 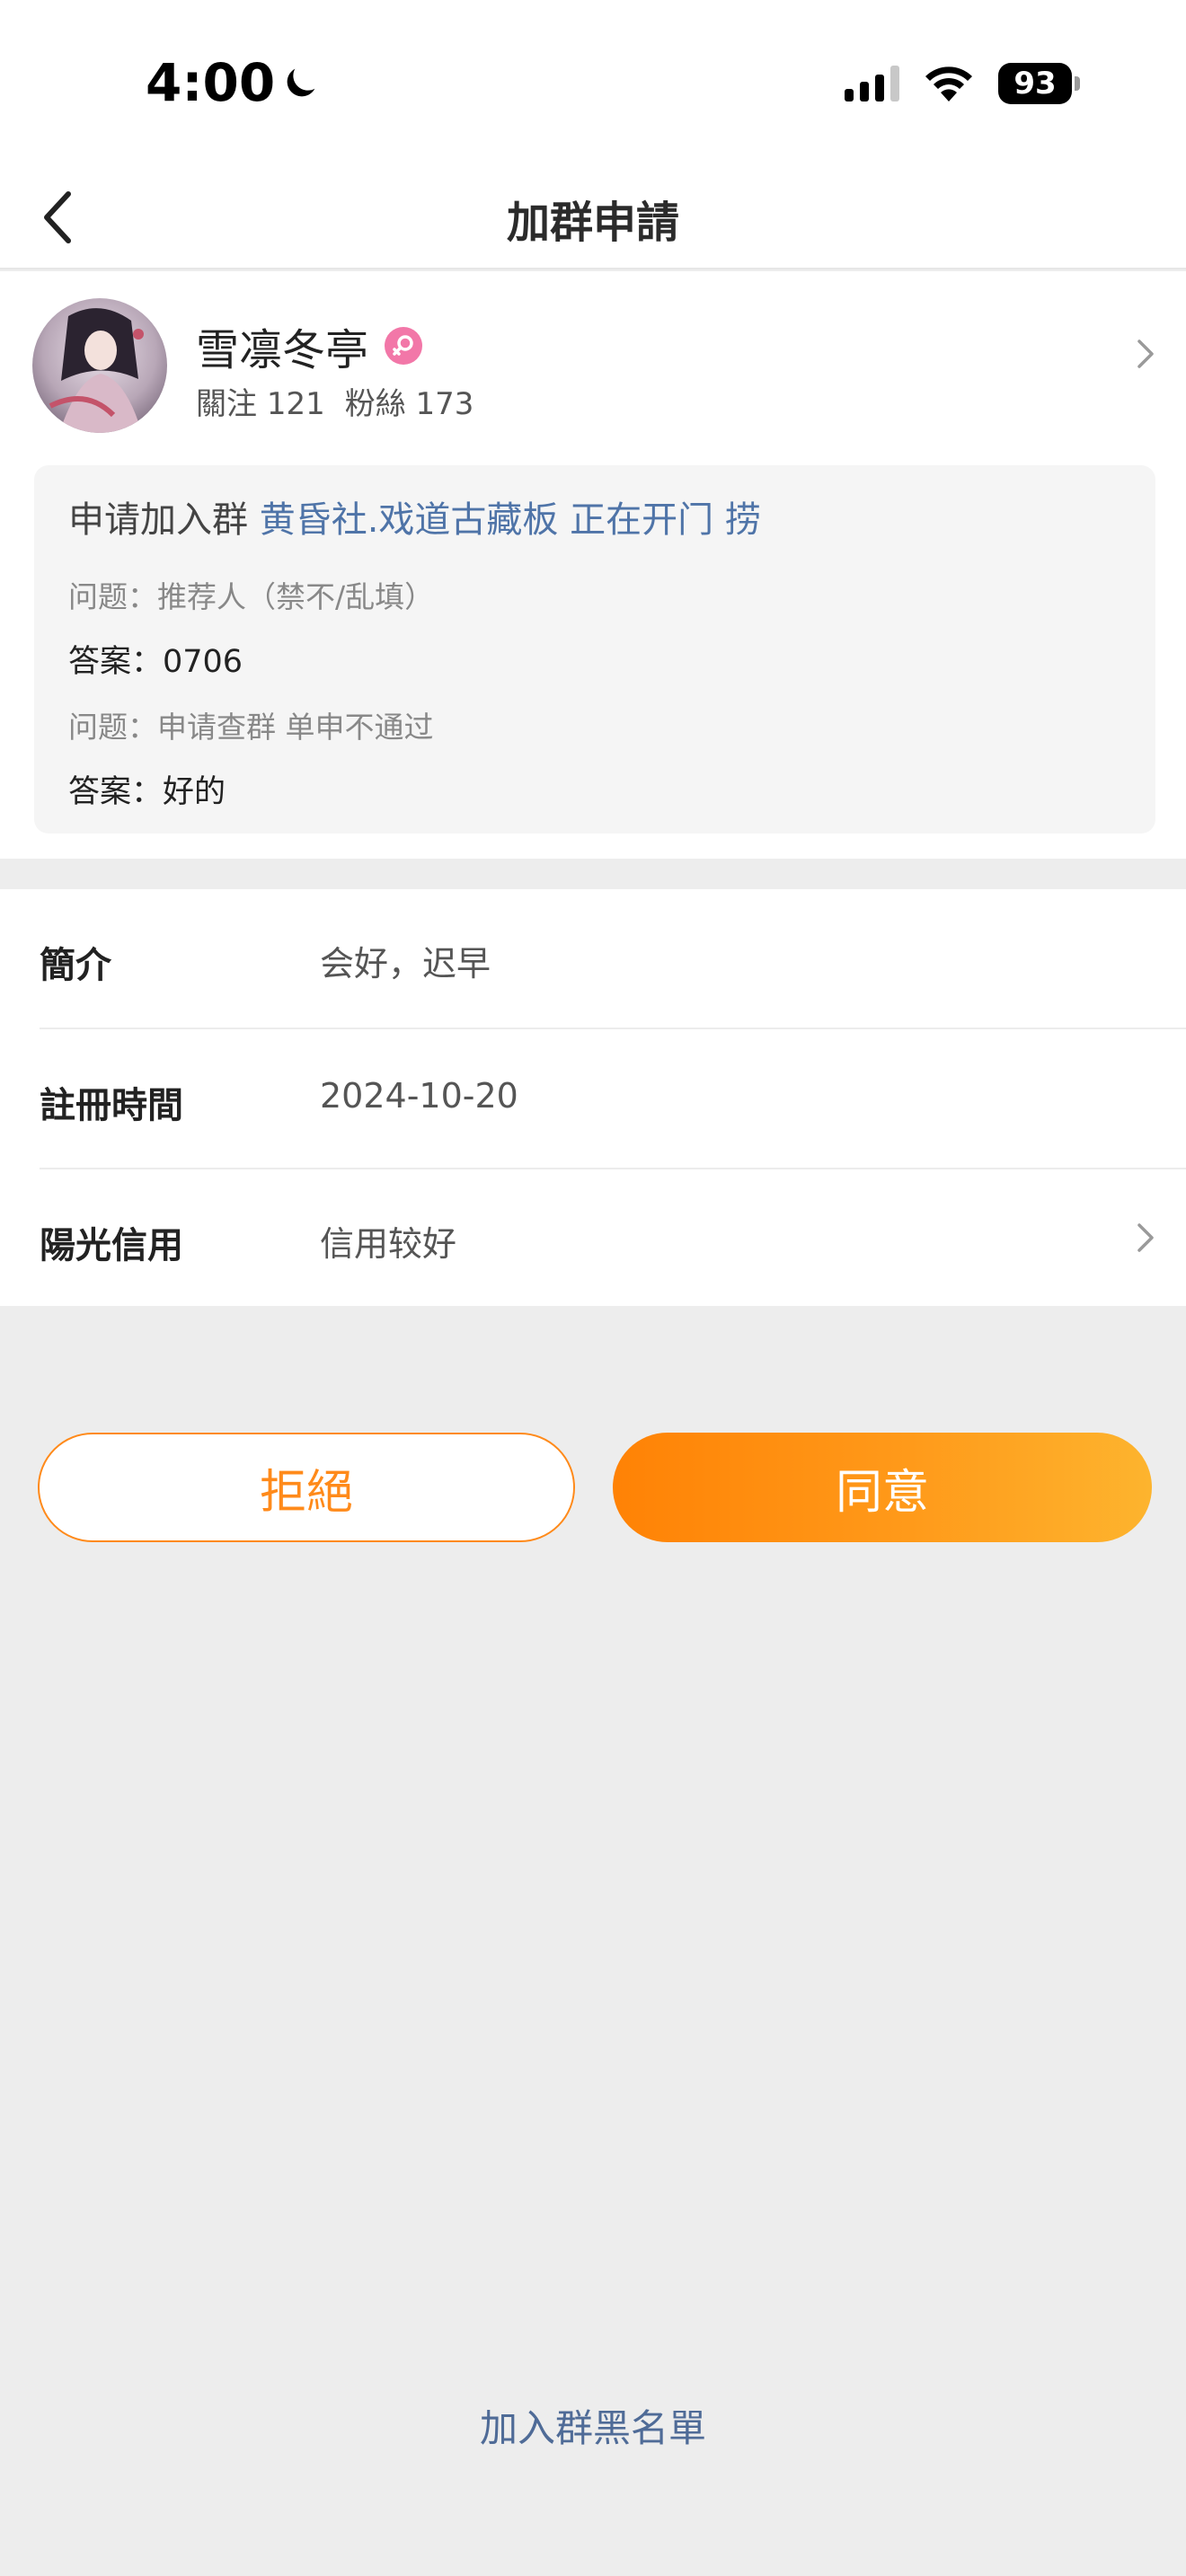 What do you see at coordinates (335, 401) in the screenshot?
I see `profile-stats: 關注 121 粉絲 173` at bounding box center [335, 401].